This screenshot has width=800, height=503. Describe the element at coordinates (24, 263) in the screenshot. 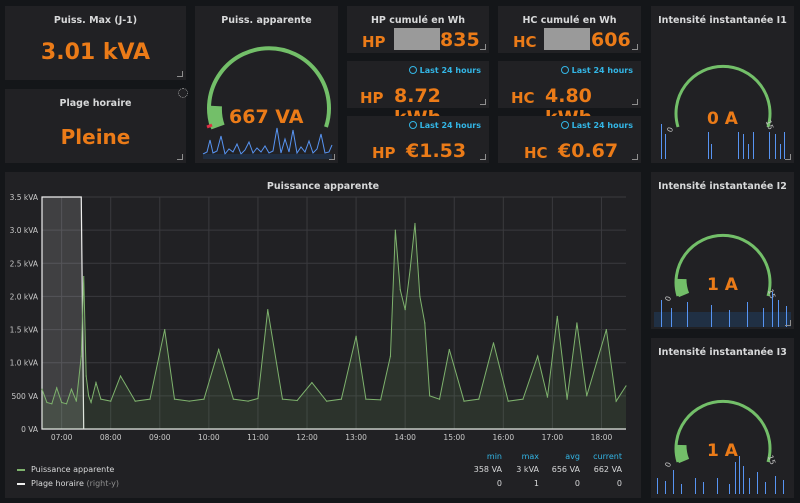

I see `y-tick-label: 2.5 kVA` at that location.